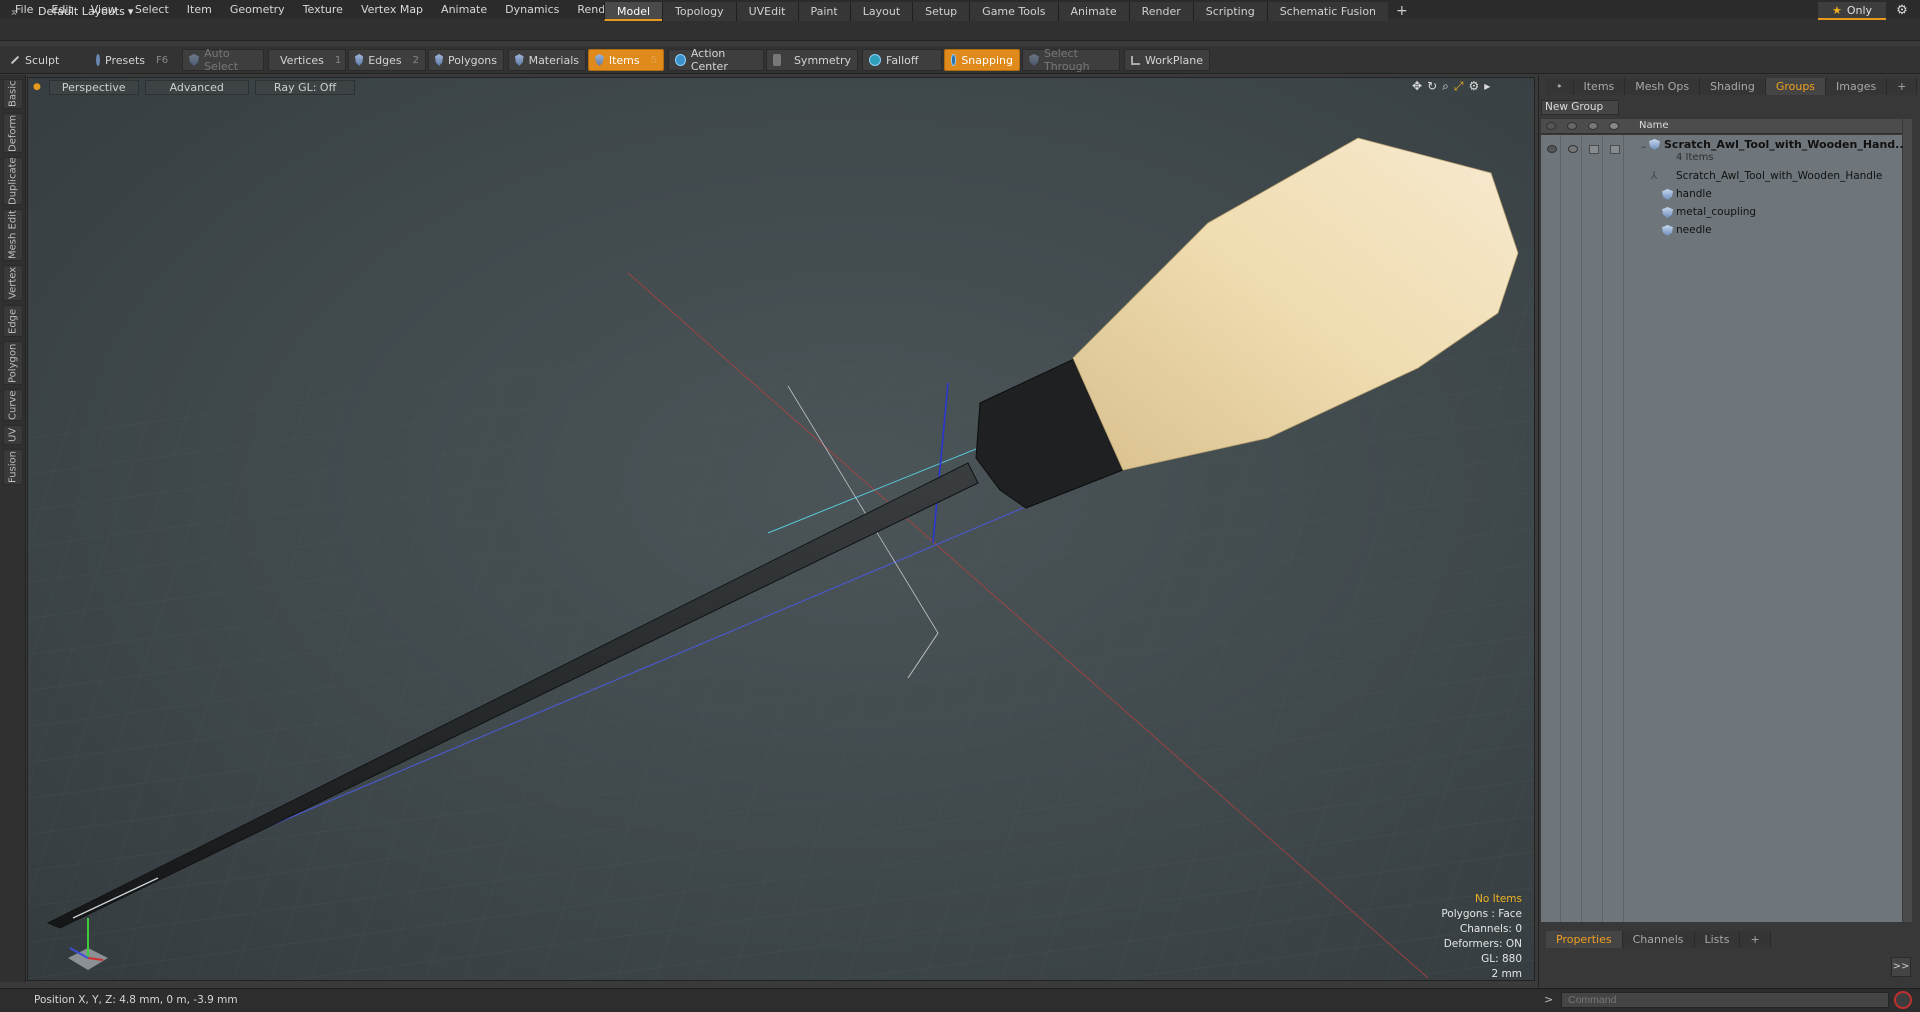 This screenshot has width=1920, height=1012. I want to click on auto-select-button: Auto Select, so click(223, 60).